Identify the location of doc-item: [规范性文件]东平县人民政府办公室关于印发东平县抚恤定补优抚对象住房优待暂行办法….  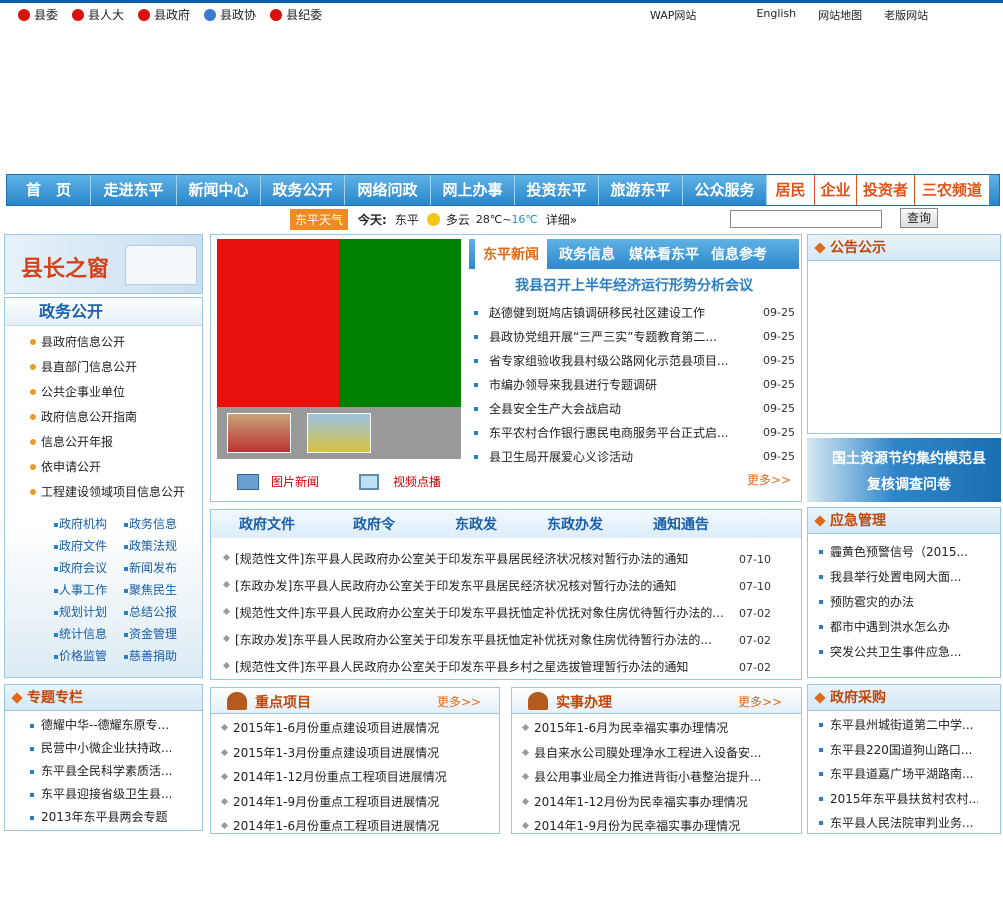
(510, 613).